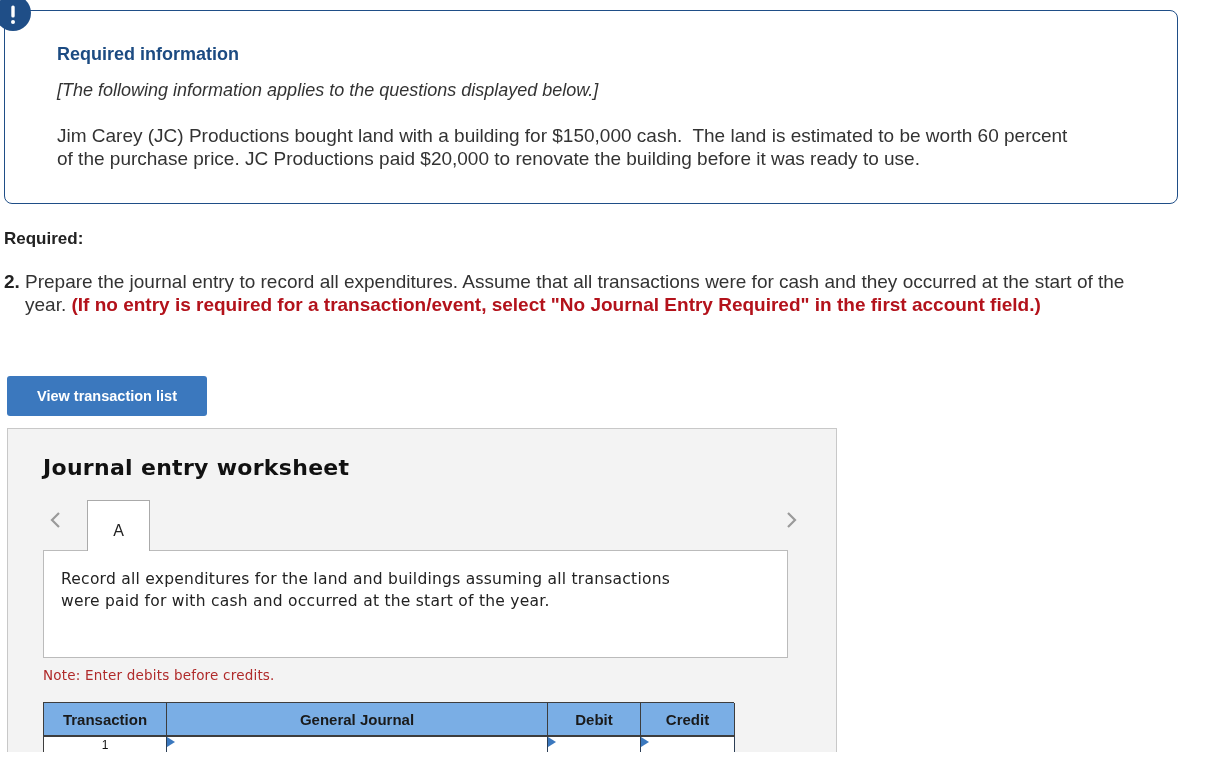  I want to click on column-header: Debit, so click(594, 720).